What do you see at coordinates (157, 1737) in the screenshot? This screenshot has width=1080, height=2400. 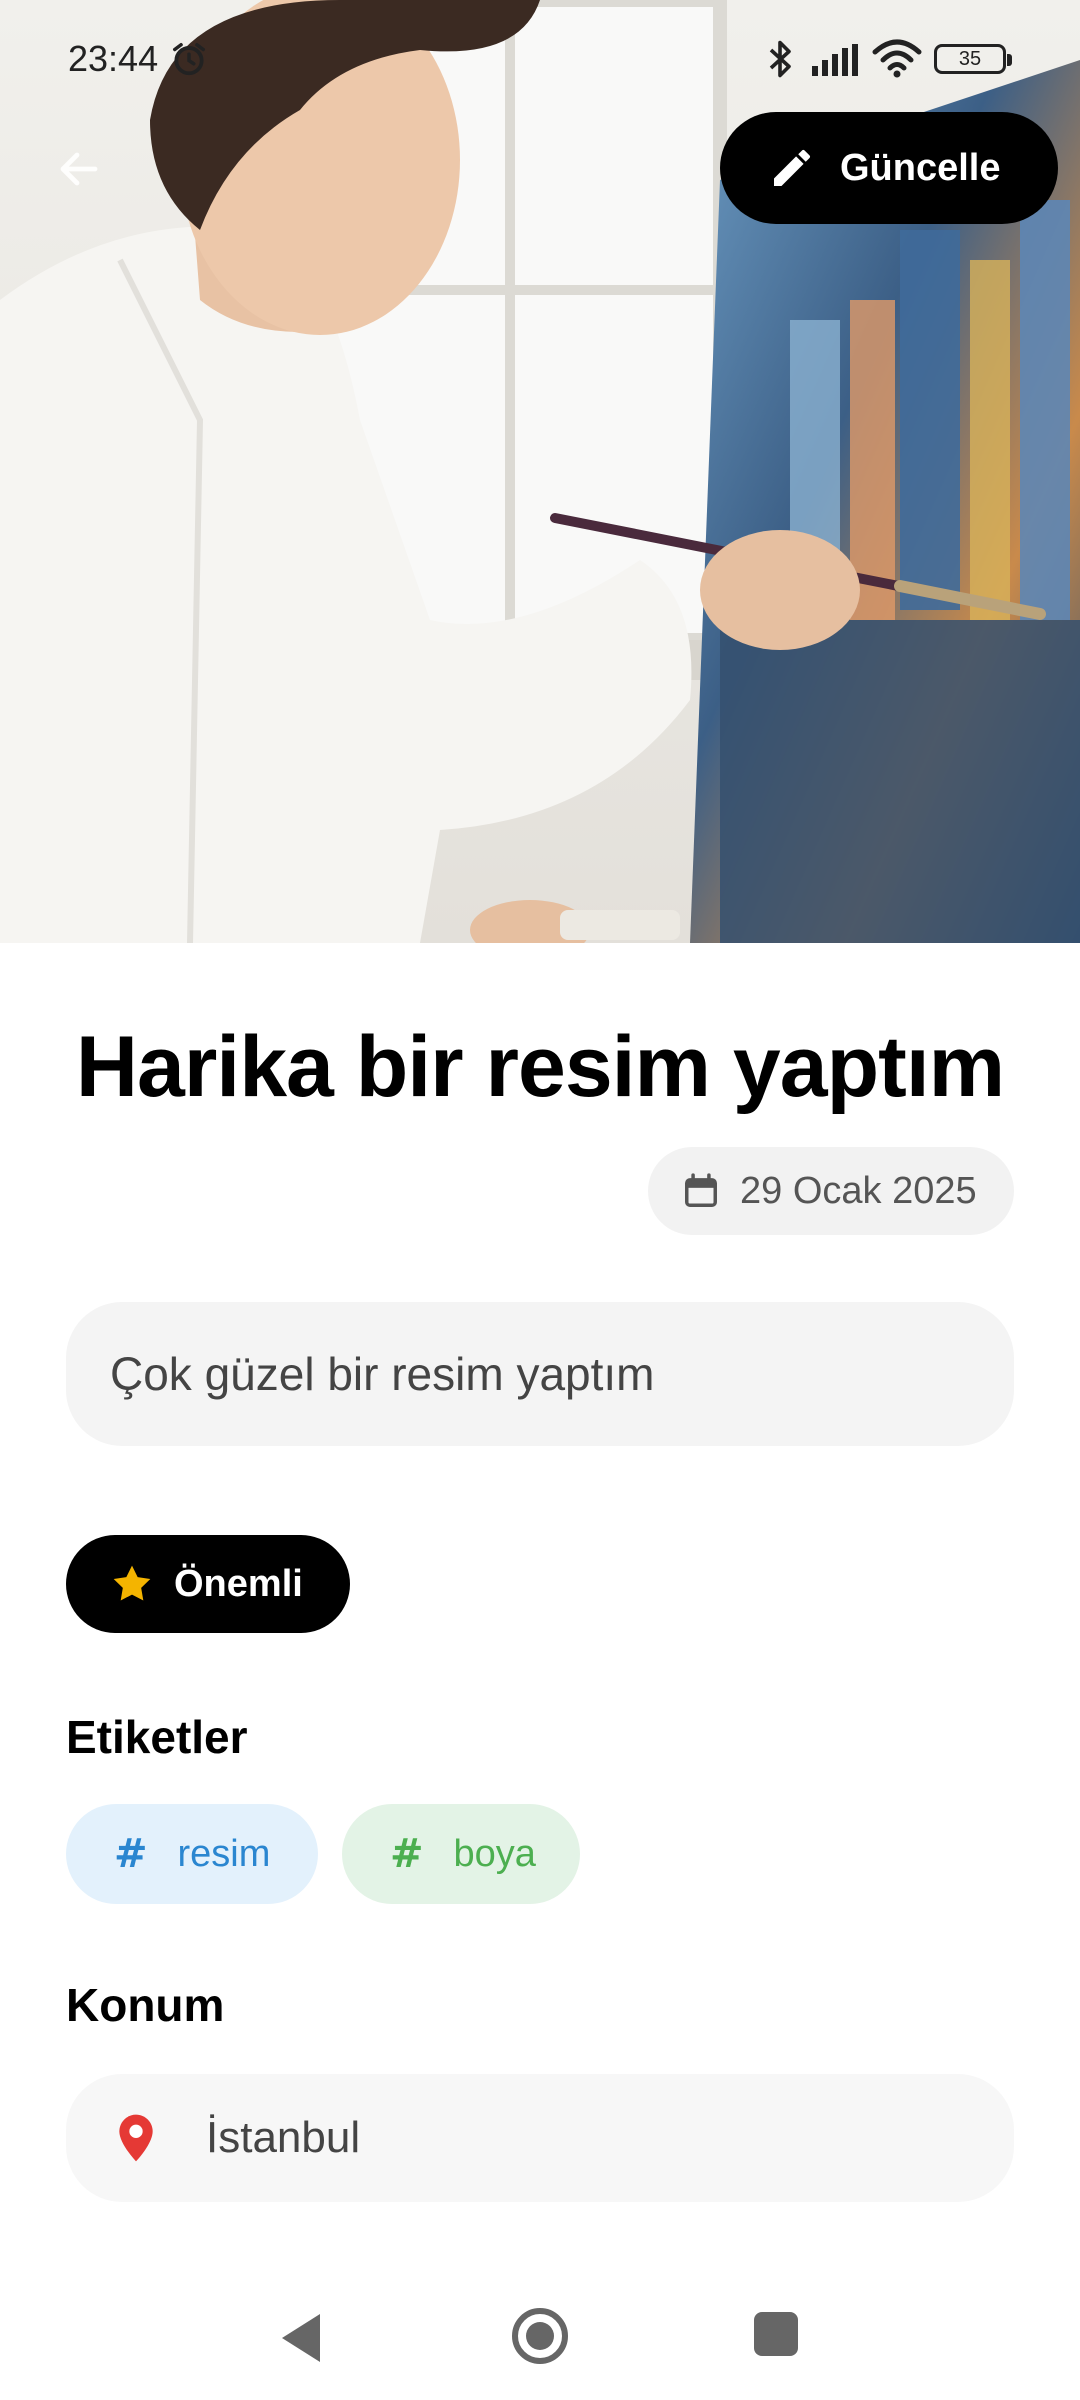 I see `tags-section-title: Etiketler` at bounding box center [157, 1737].